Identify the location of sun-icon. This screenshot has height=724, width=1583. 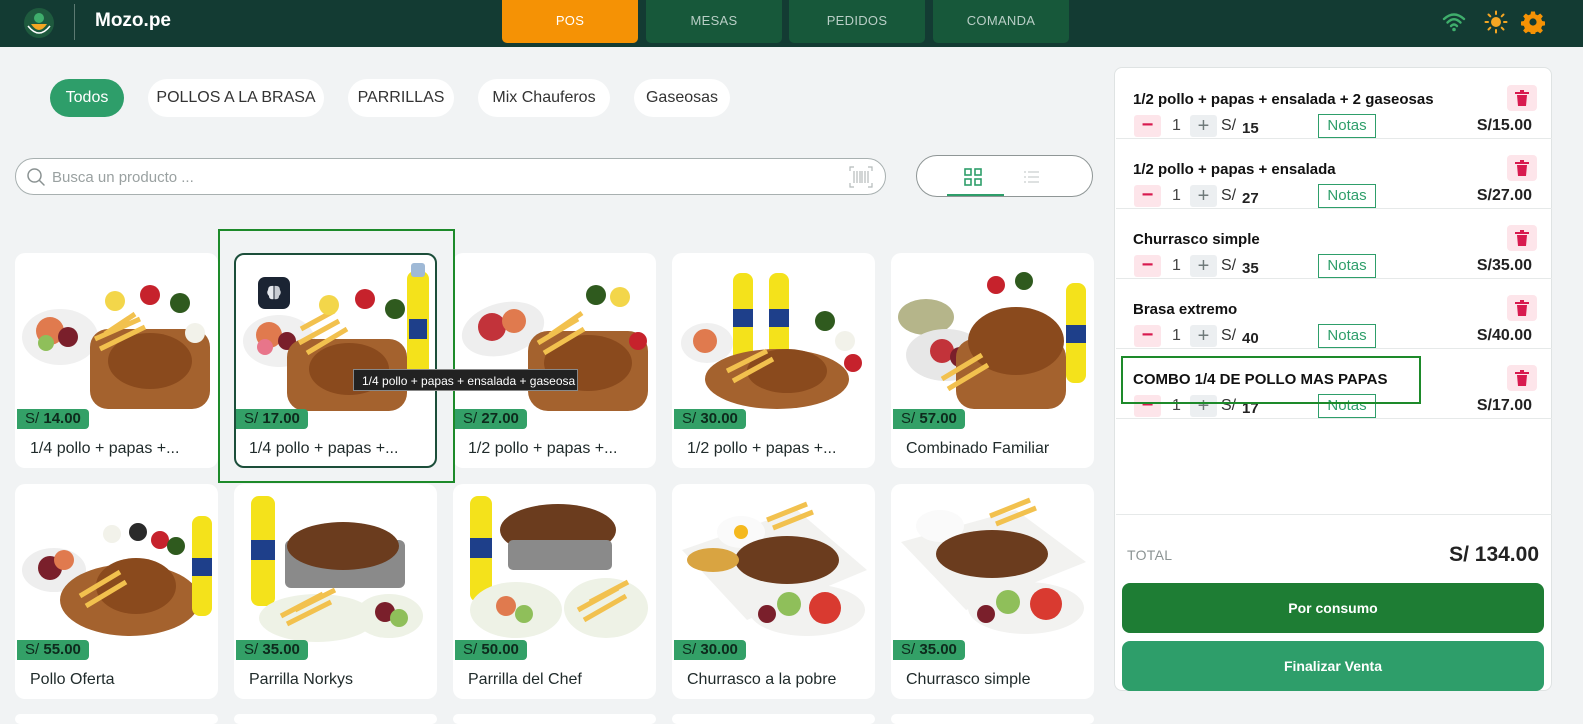
(1496, 22).